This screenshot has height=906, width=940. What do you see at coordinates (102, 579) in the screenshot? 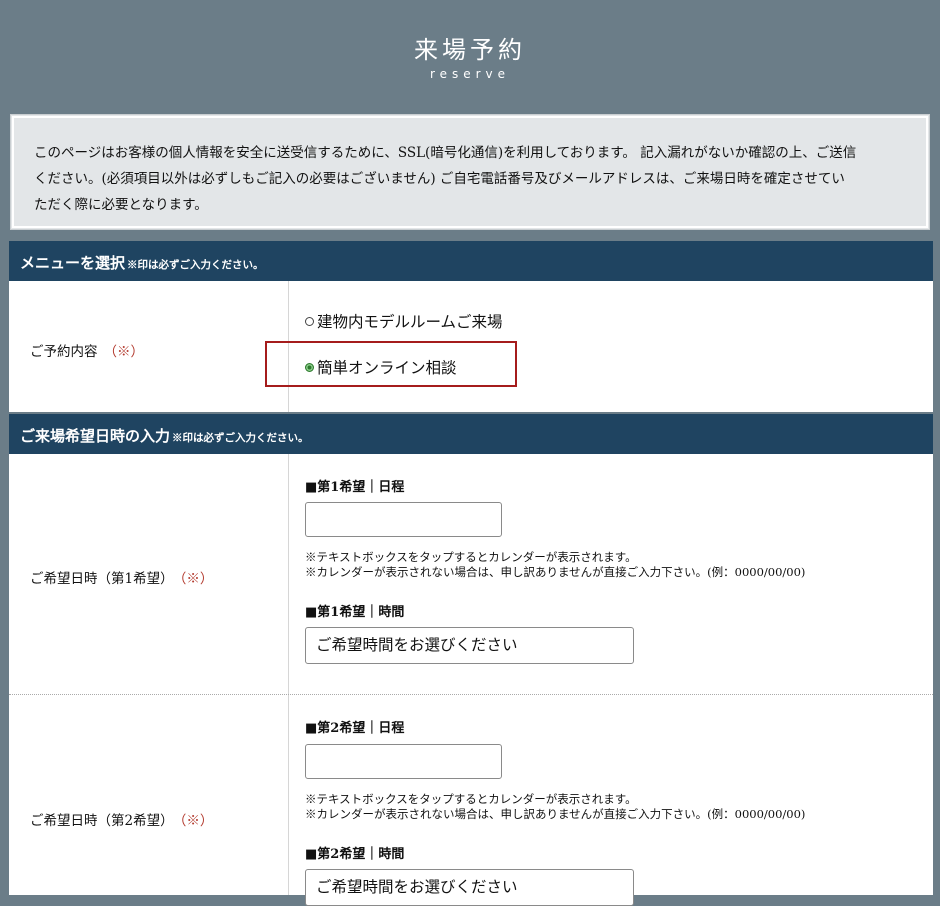
I see `first-choice-label: ご希望日時（第1希望）` at bounding box center [102, 579].